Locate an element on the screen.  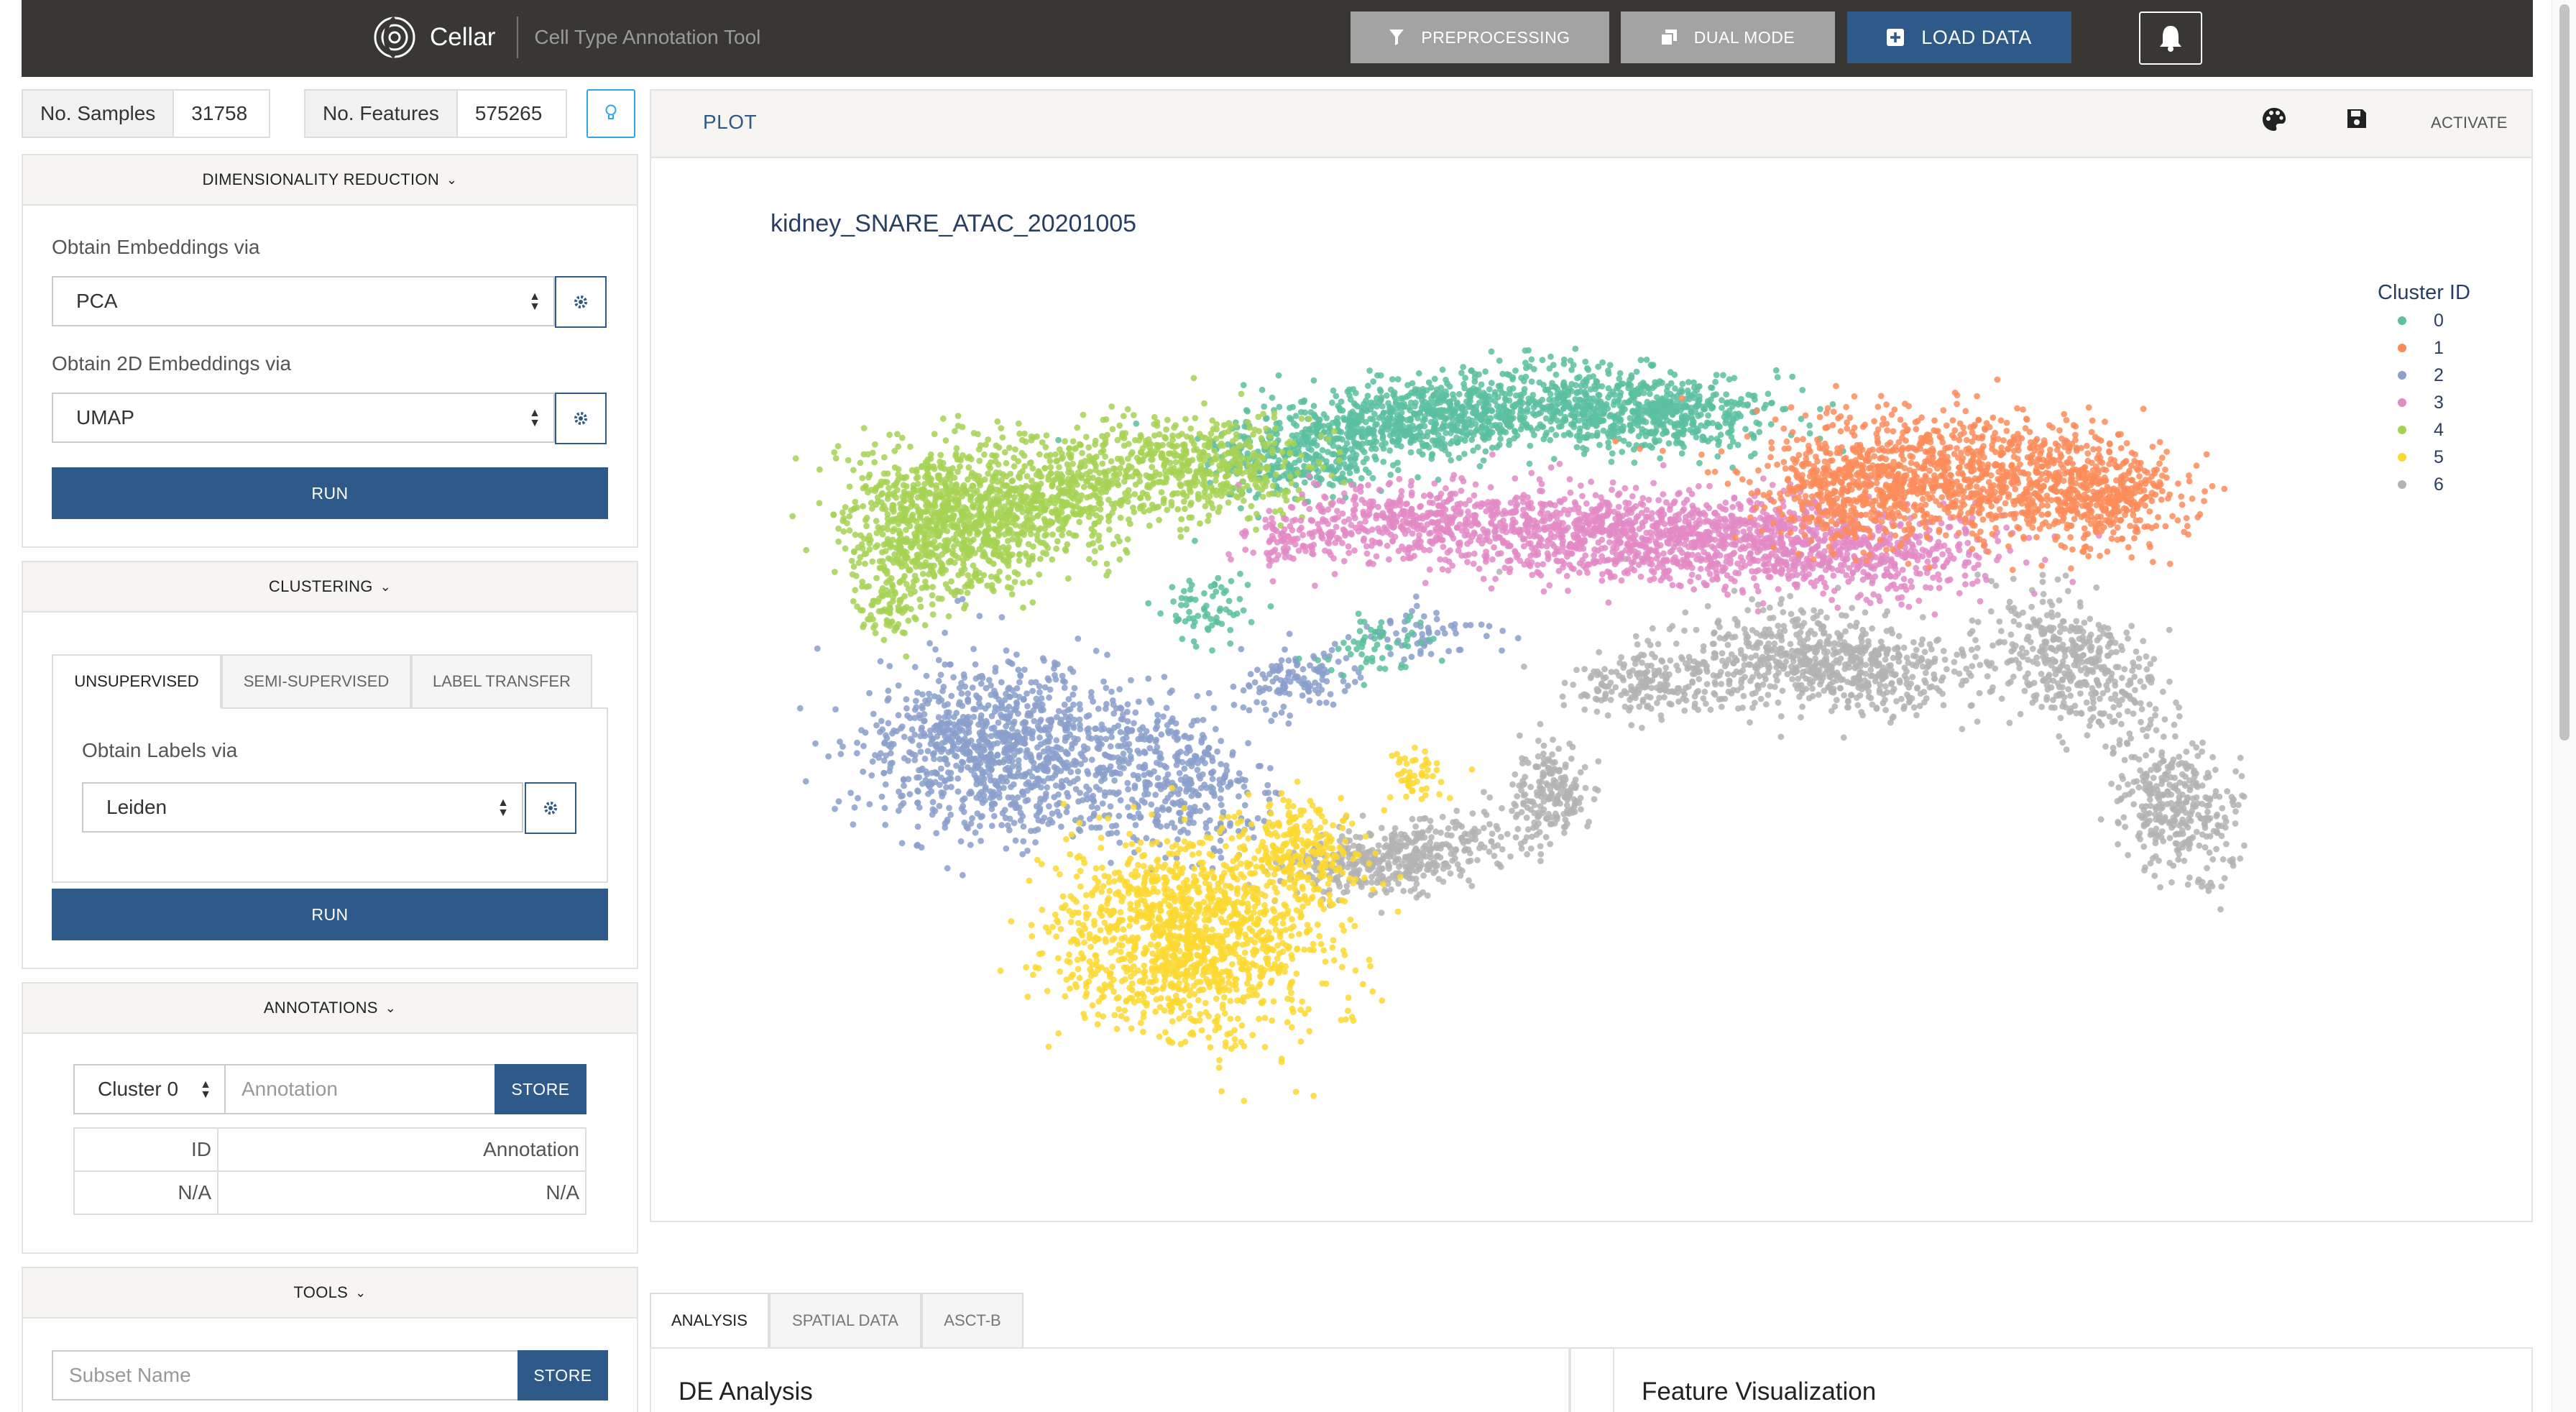
tab-label-transfer: LABEL TRANSFER is located at coordinates (501, 681).